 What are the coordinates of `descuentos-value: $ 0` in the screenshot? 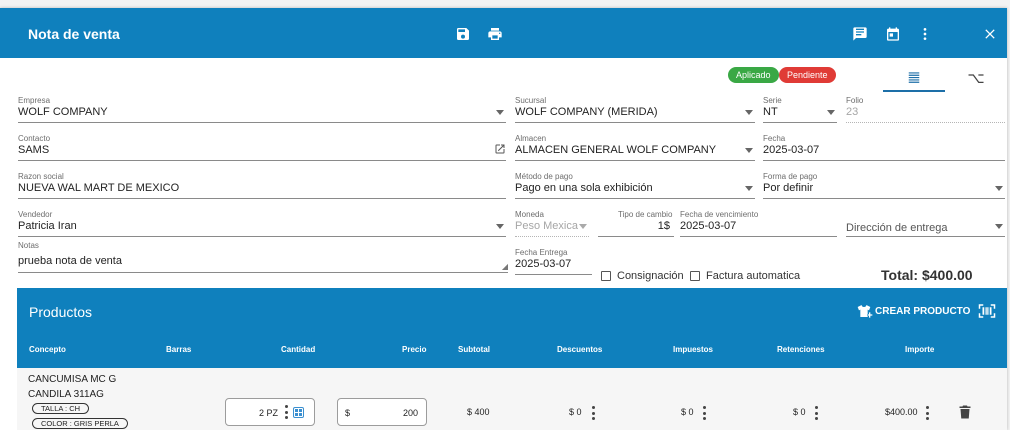 It's located at (575, 412).